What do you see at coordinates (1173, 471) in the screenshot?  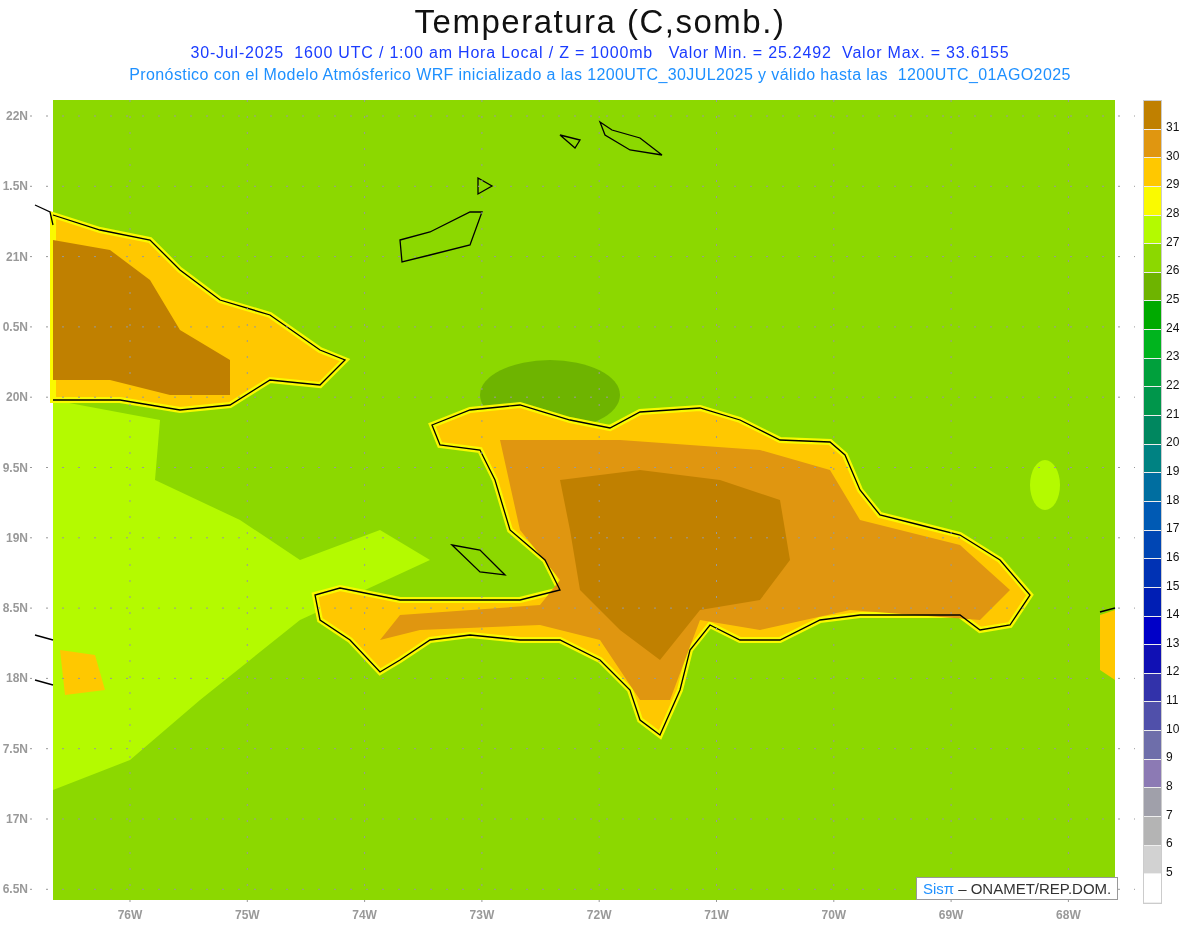 I see `colorbar-label: 19` at bounding box center [1173, 471].